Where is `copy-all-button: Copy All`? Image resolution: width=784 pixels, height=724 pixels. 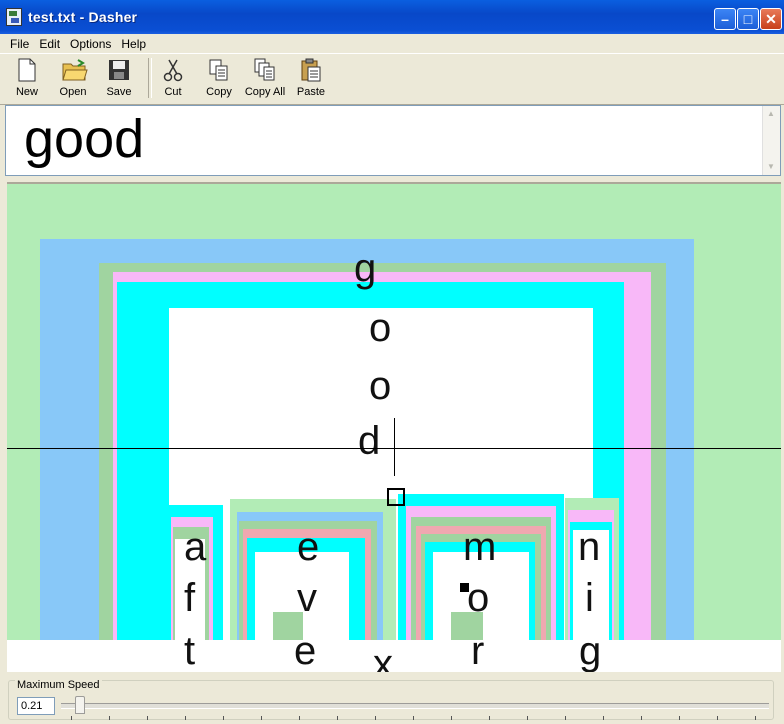
copy-all-button: Copy All is located at coordinates (265, 80).